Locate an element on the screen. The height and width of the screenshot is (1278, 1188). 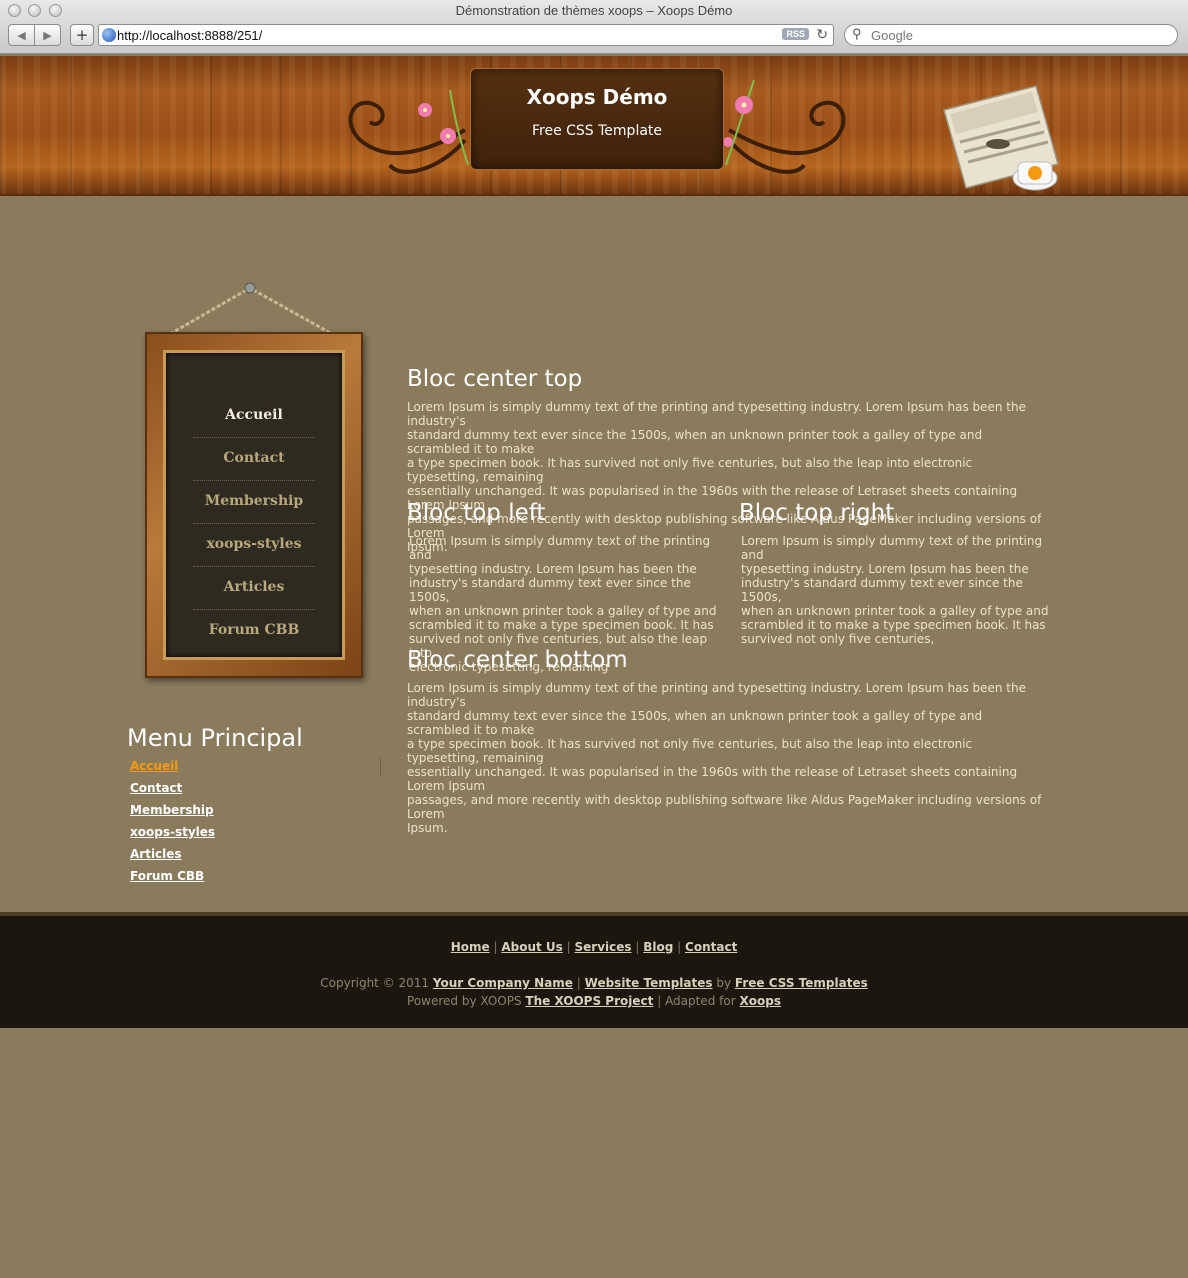
block-title-center-top: Bloc center top is located at coordinates (495, 379).